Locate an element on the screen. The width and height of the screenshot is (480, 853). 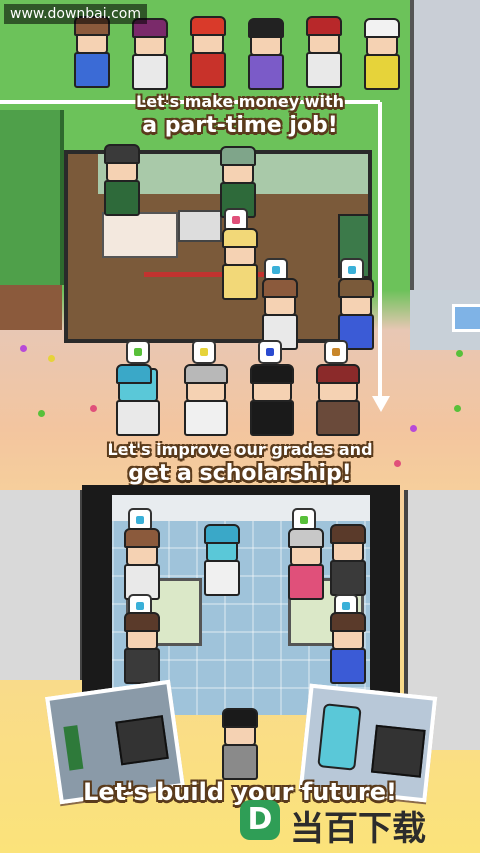
character-blonde-customer is located at coordinates (238, 265).